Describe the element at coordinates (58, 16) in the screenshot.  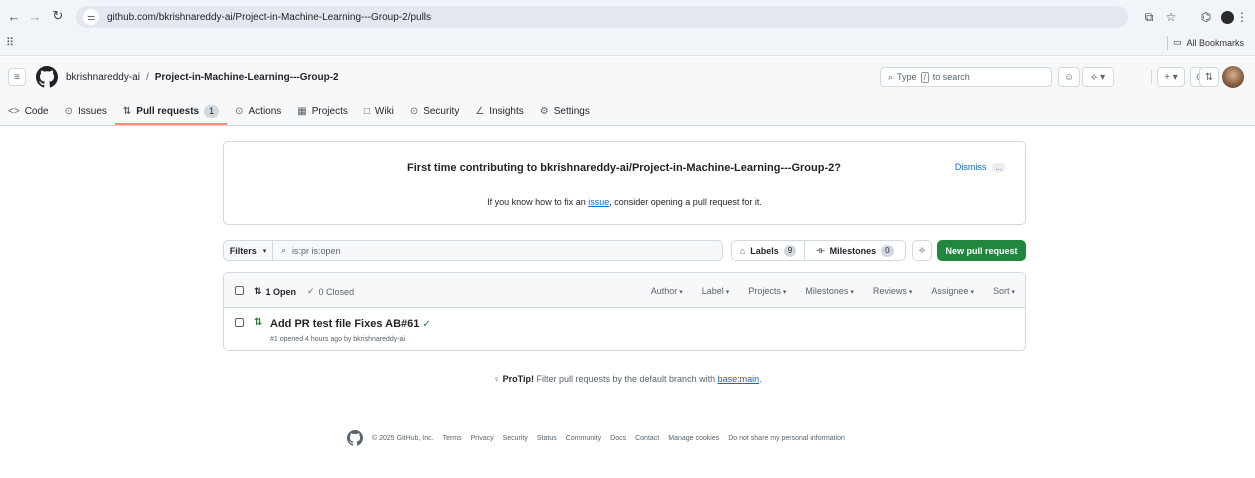
I see `reload-icon: ↻` at that location.